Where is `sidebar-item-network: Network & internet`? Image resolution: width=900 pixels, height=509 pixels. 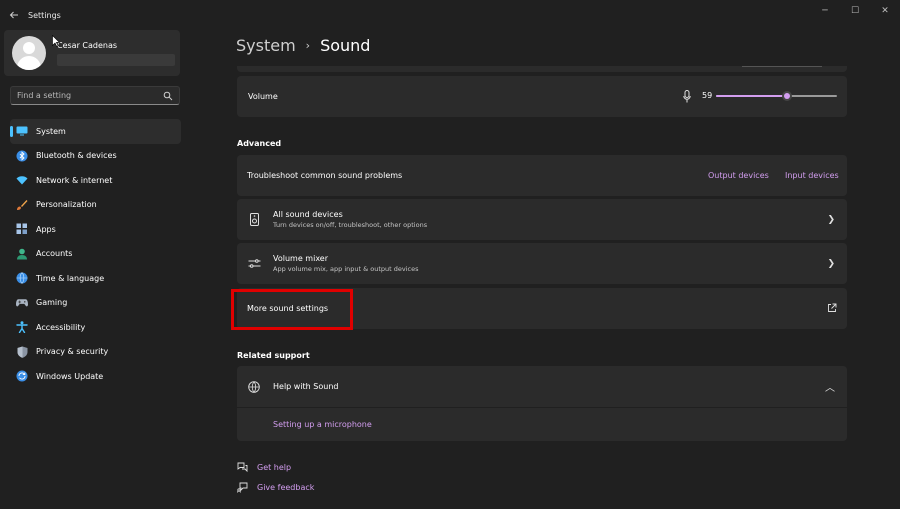
sidebar-item-network: Network & internet is located at coordinates (95, 180).